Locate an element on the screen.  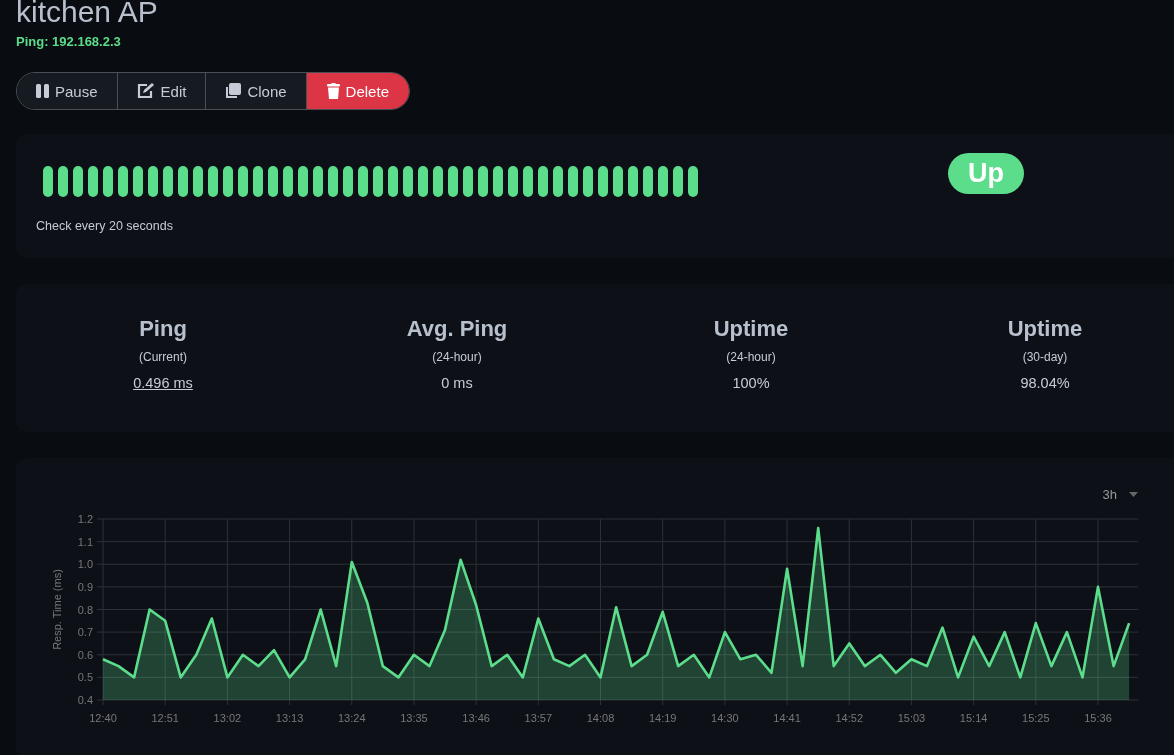
y-tick-label: 0.4 is located at coordinates (85, 700).